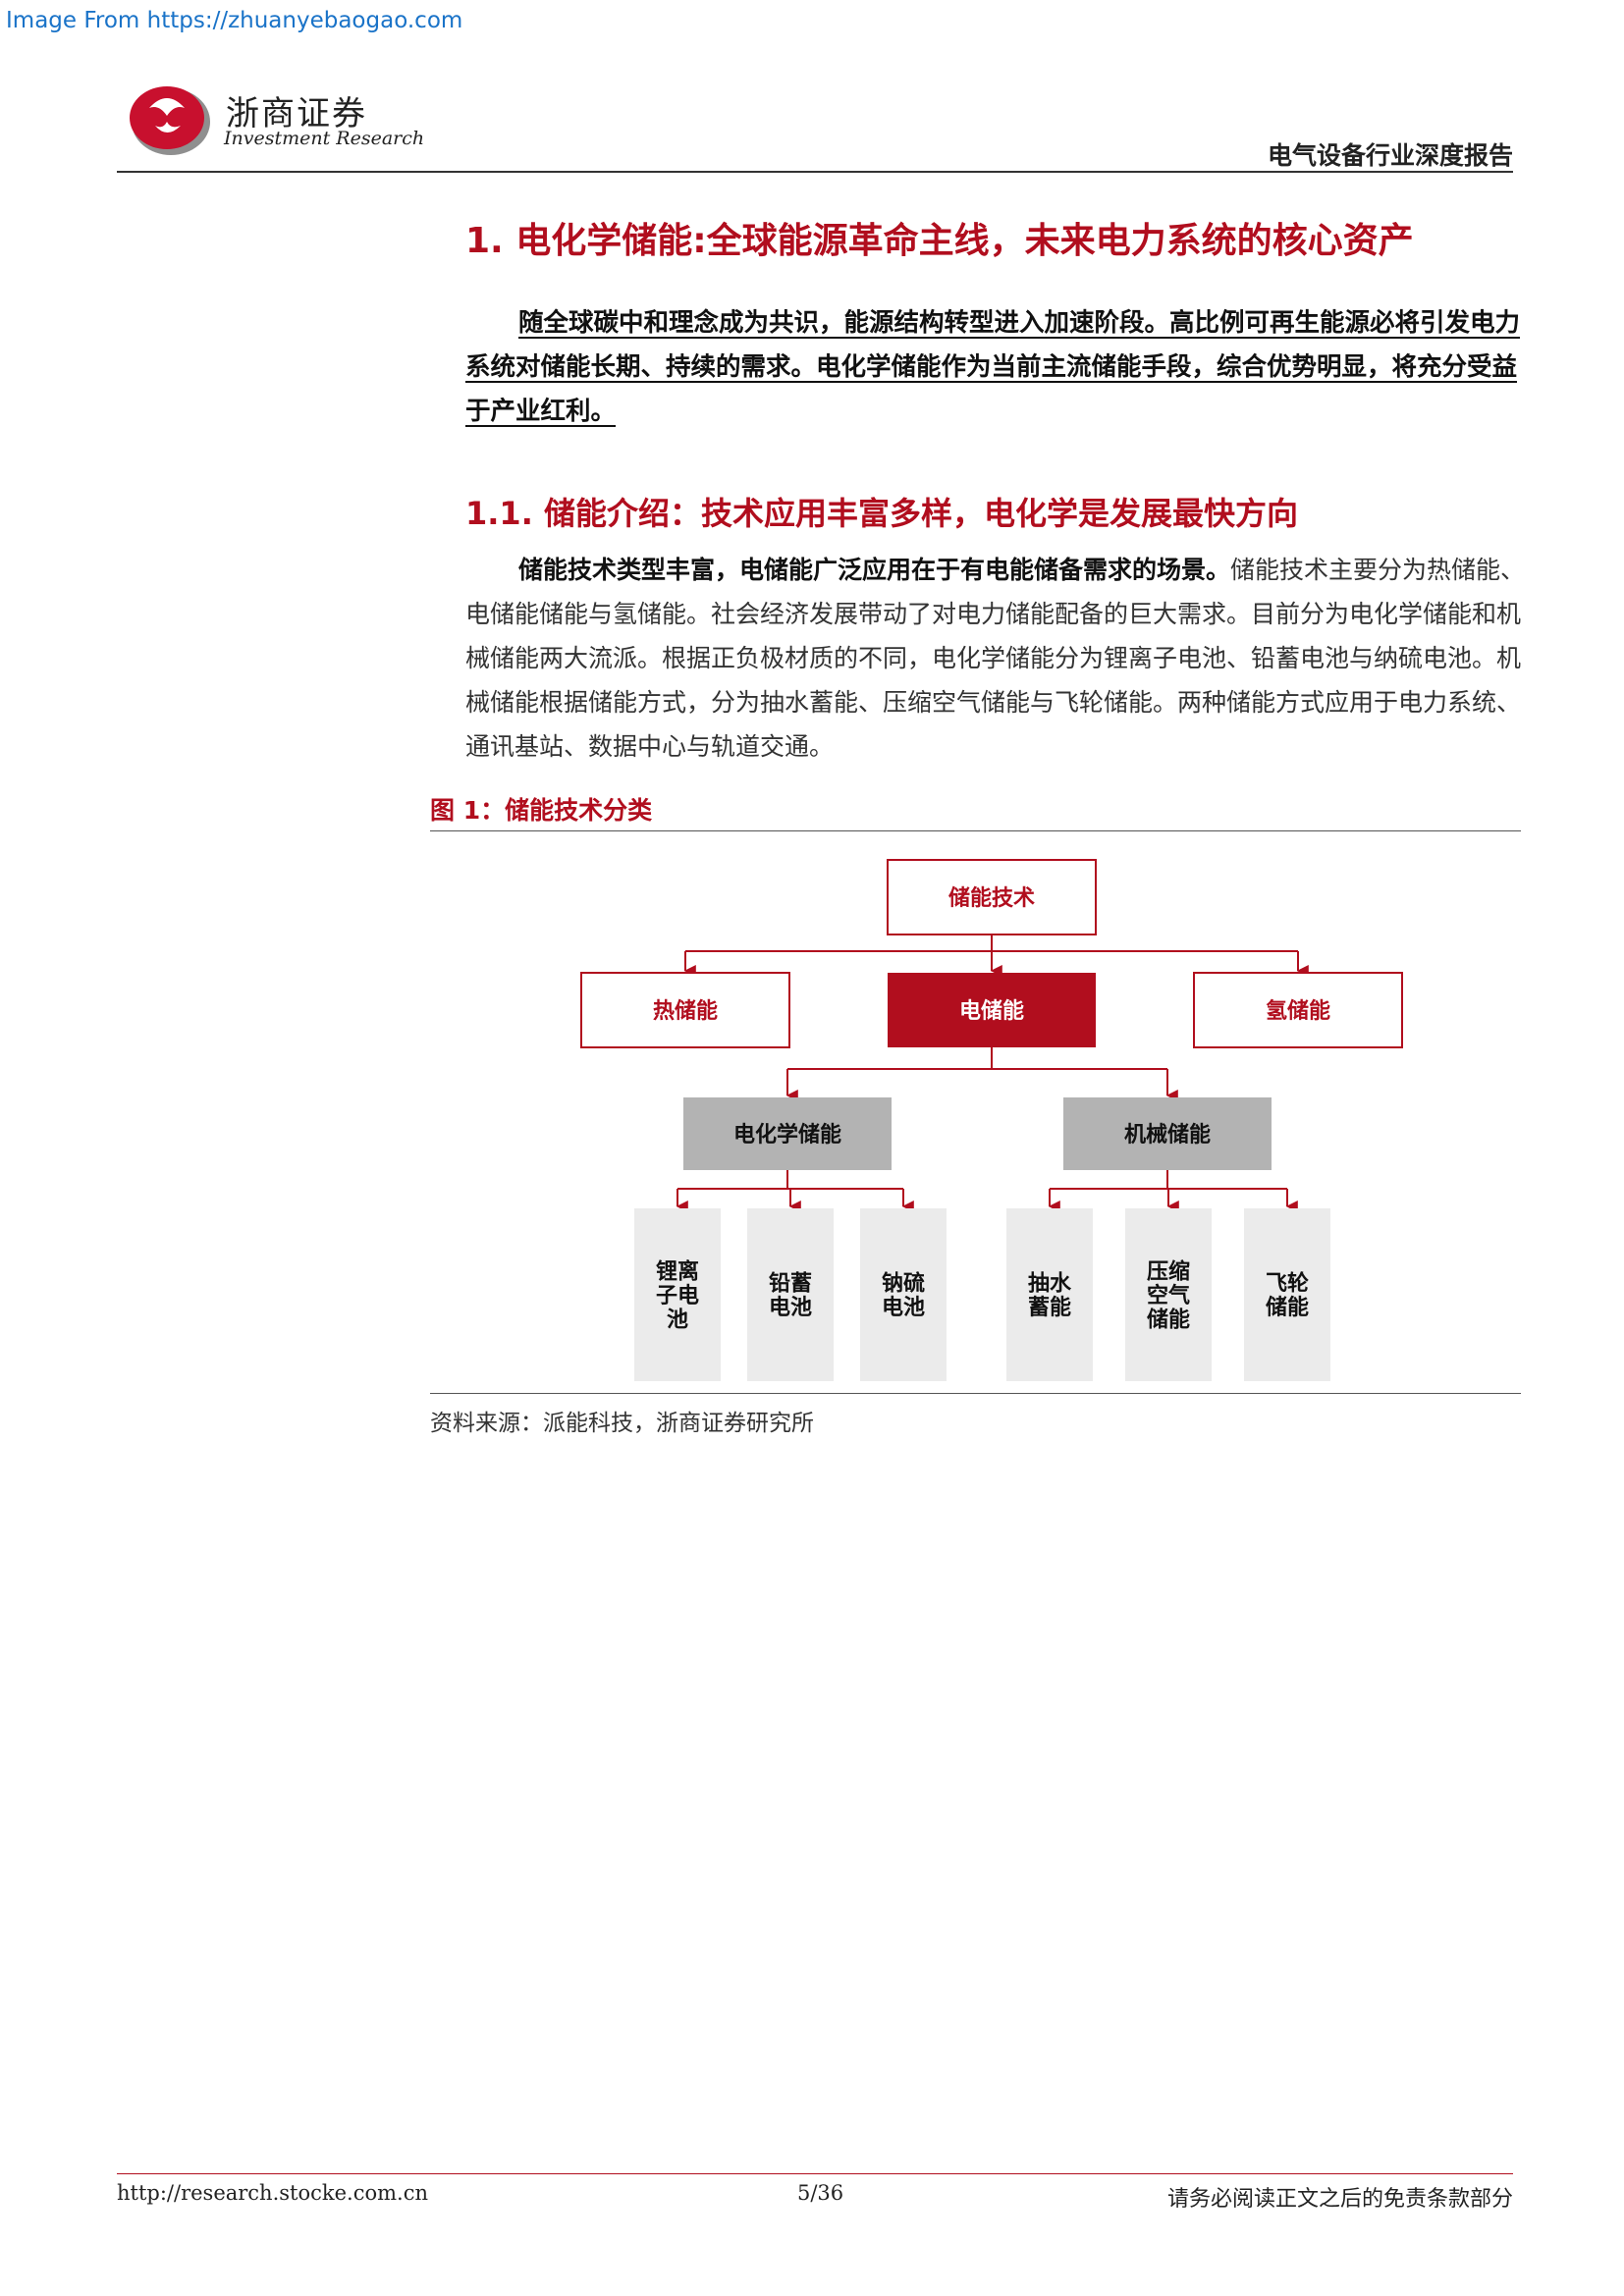 The width and height of the screenshot is (1624, 2296). I want to click on node-leaf-mechanical-1: 压缩空气储能, so click(1168, 1295).